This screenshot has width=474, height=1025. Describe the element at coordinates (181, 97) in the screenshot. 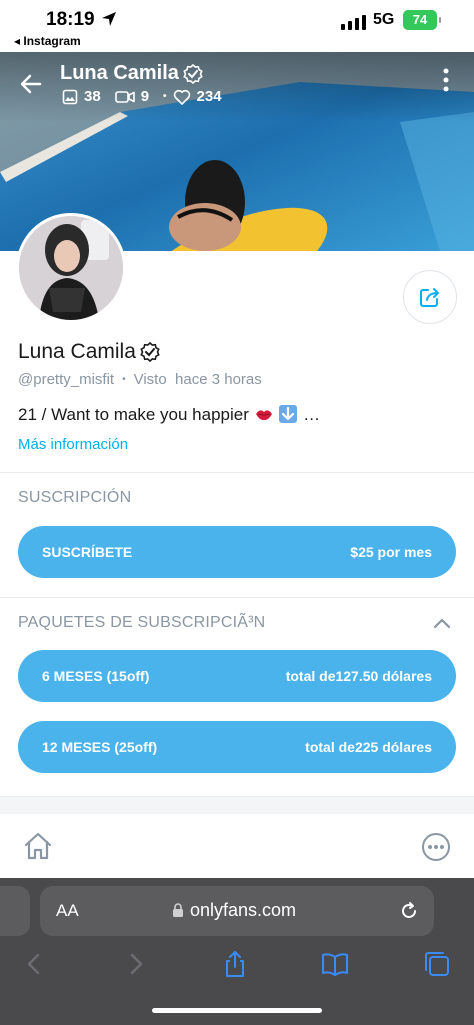

I see `heart-icon` at that location.